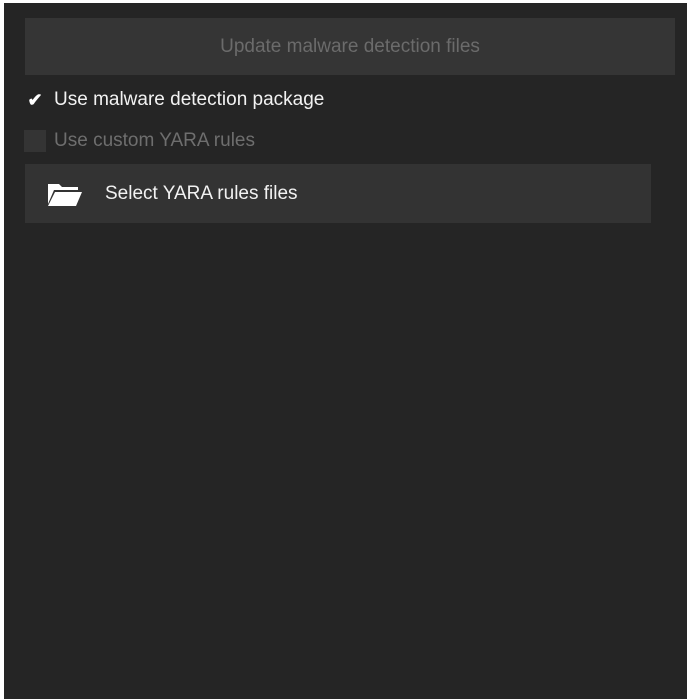  Describe the element at coordinates (35, 100) in the screenshot. I see `malware-package-checkbox: ✔` at that location.